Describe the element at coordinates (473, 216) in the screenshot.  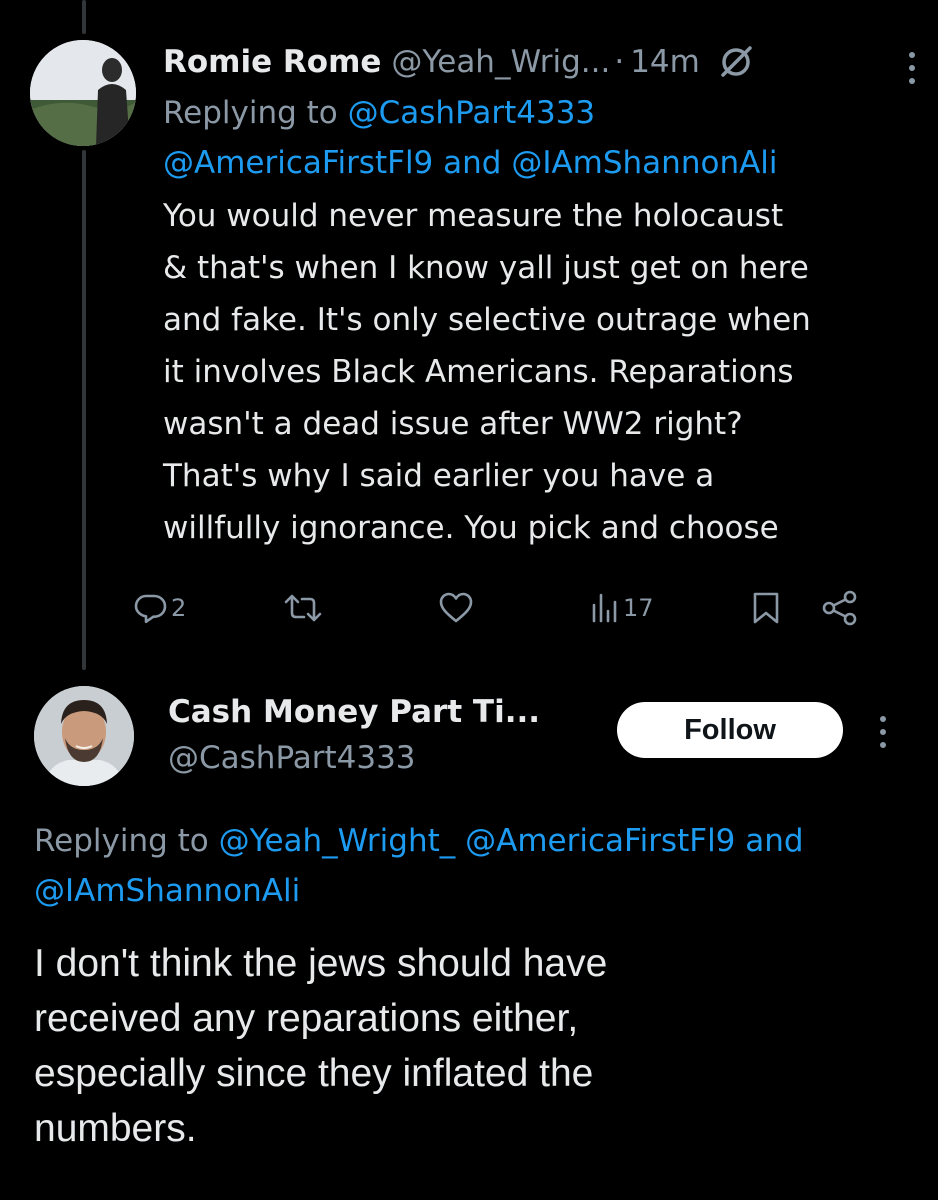
I see `text-line: You would never measure the holocaust` at that location.